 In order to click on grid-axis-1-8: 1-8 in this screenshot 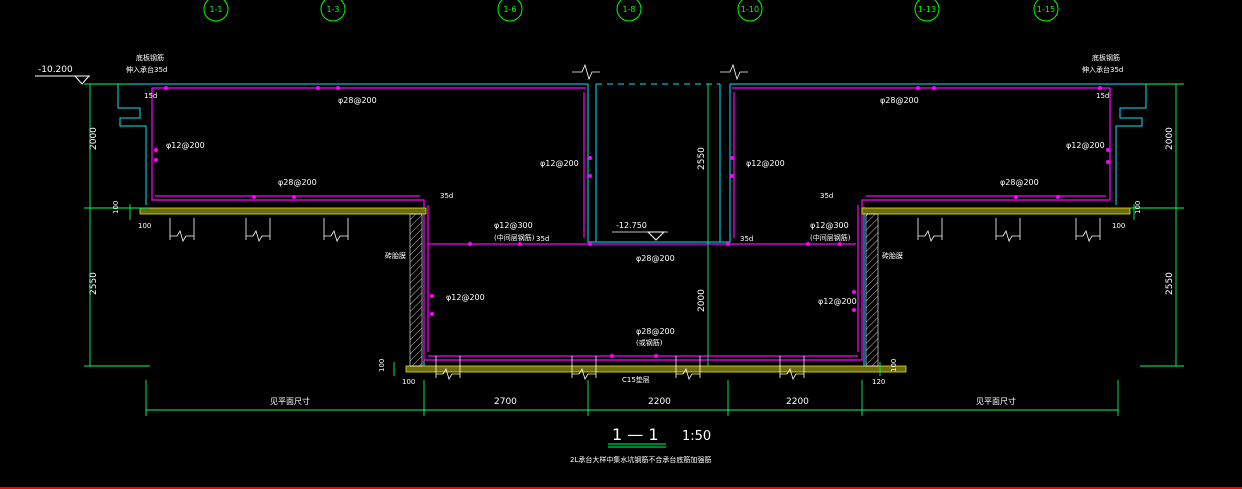, I will do `click(629, 11)`.